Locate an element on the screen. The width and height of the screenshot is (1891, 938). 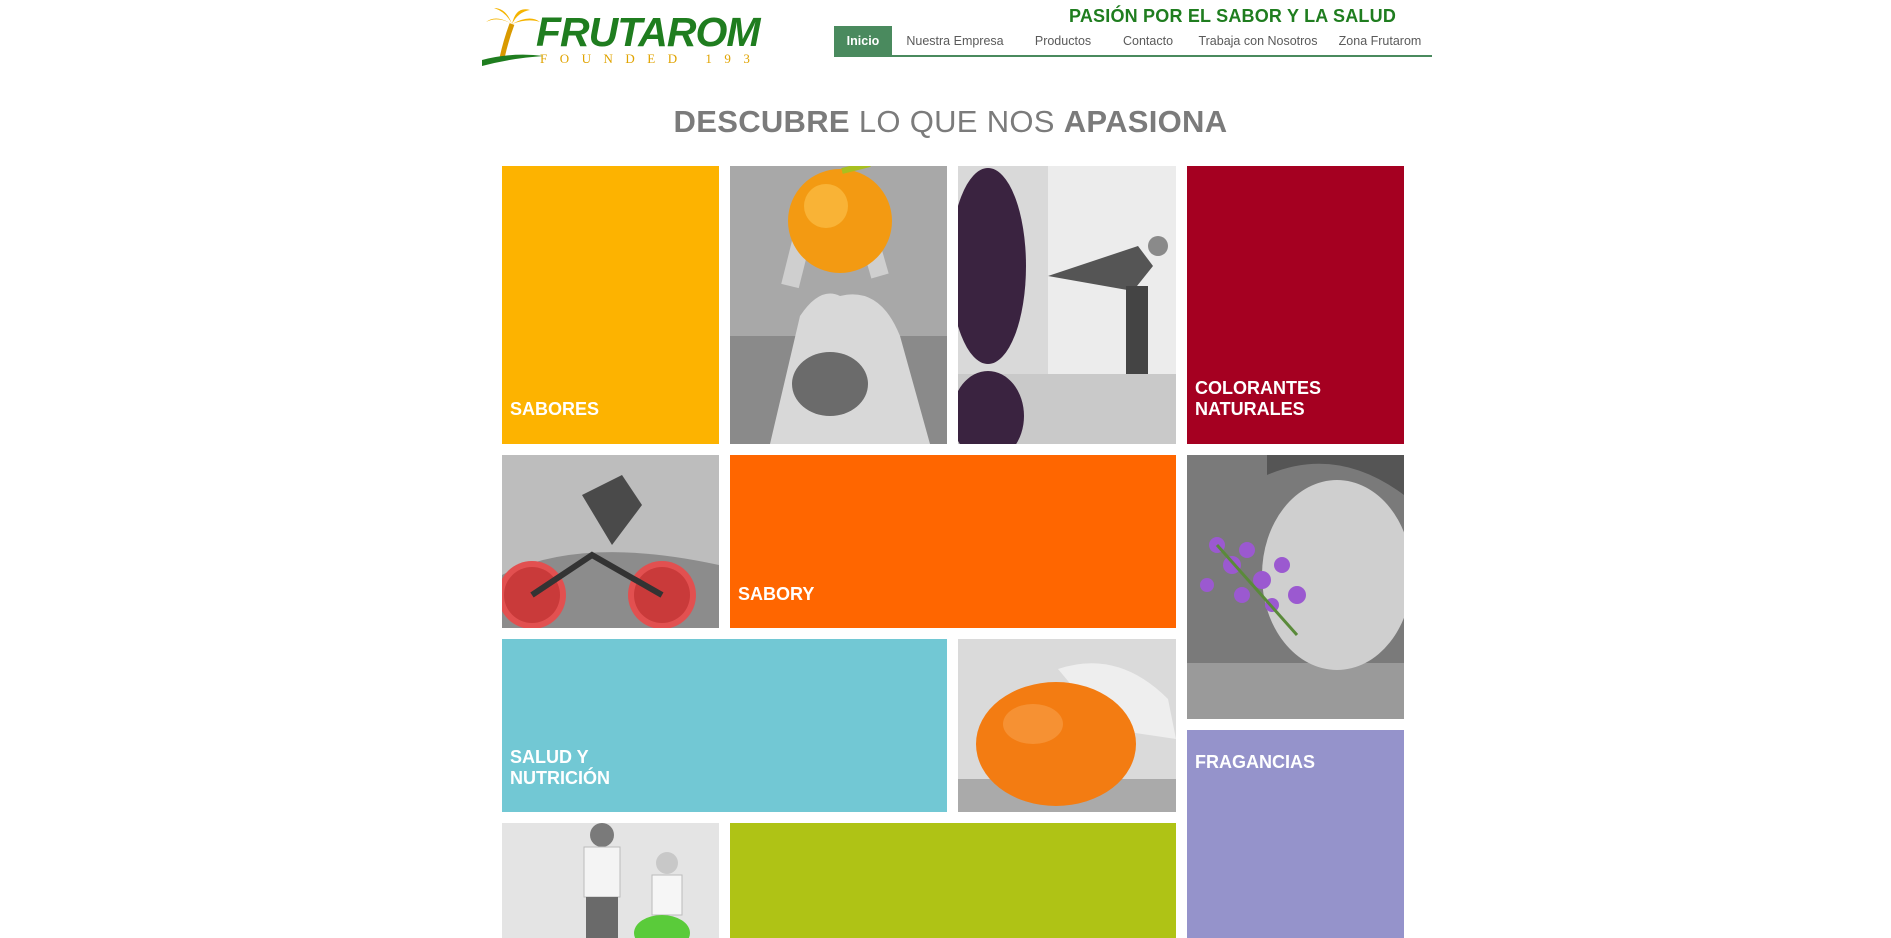
orange-basketball-image is located at coordinates (838, 305).